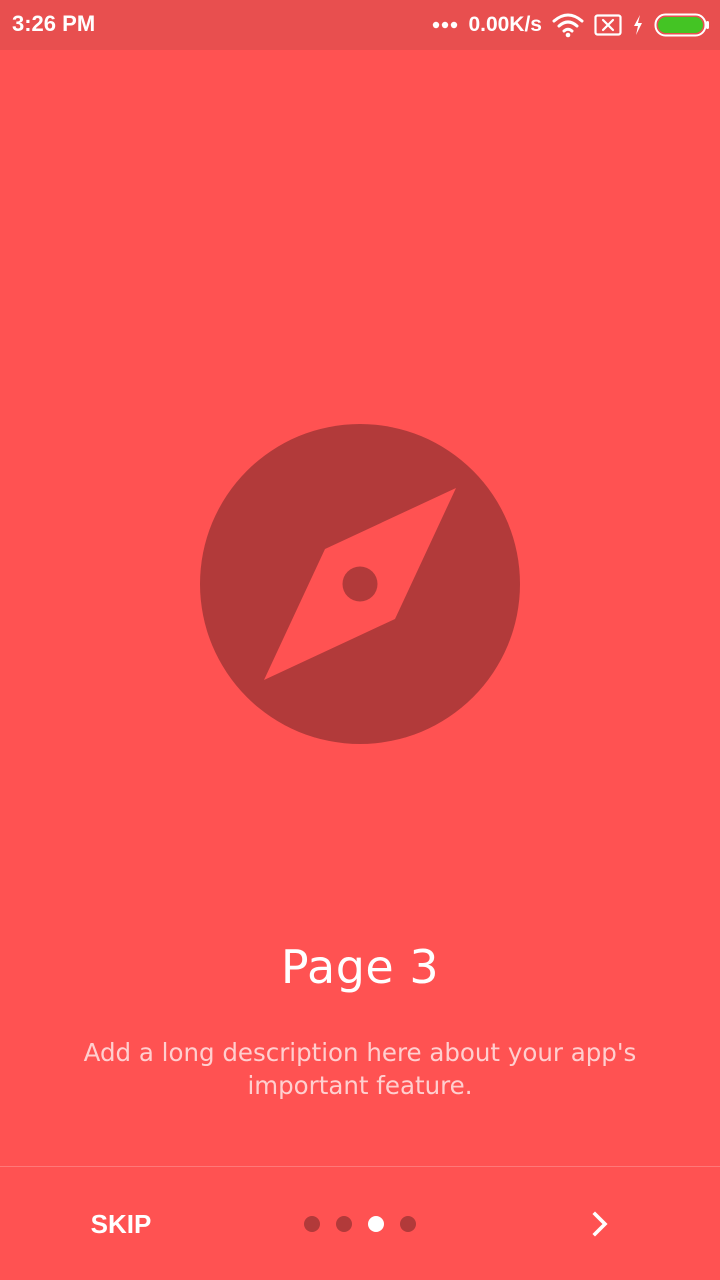 The height and width of the screenshot is (1280, 720). I want to click on status-icons: 0.00K/s, so click(571, 25).